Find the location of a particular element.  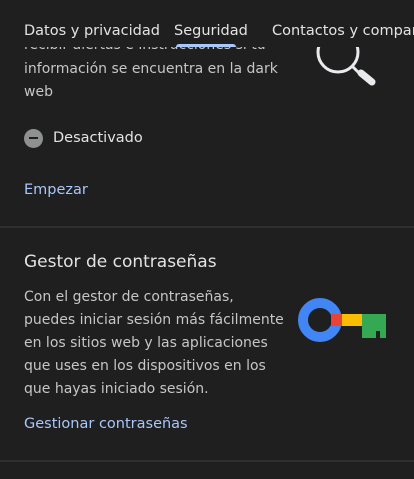

minus-circle-icon is located at coordinates (33, 138).